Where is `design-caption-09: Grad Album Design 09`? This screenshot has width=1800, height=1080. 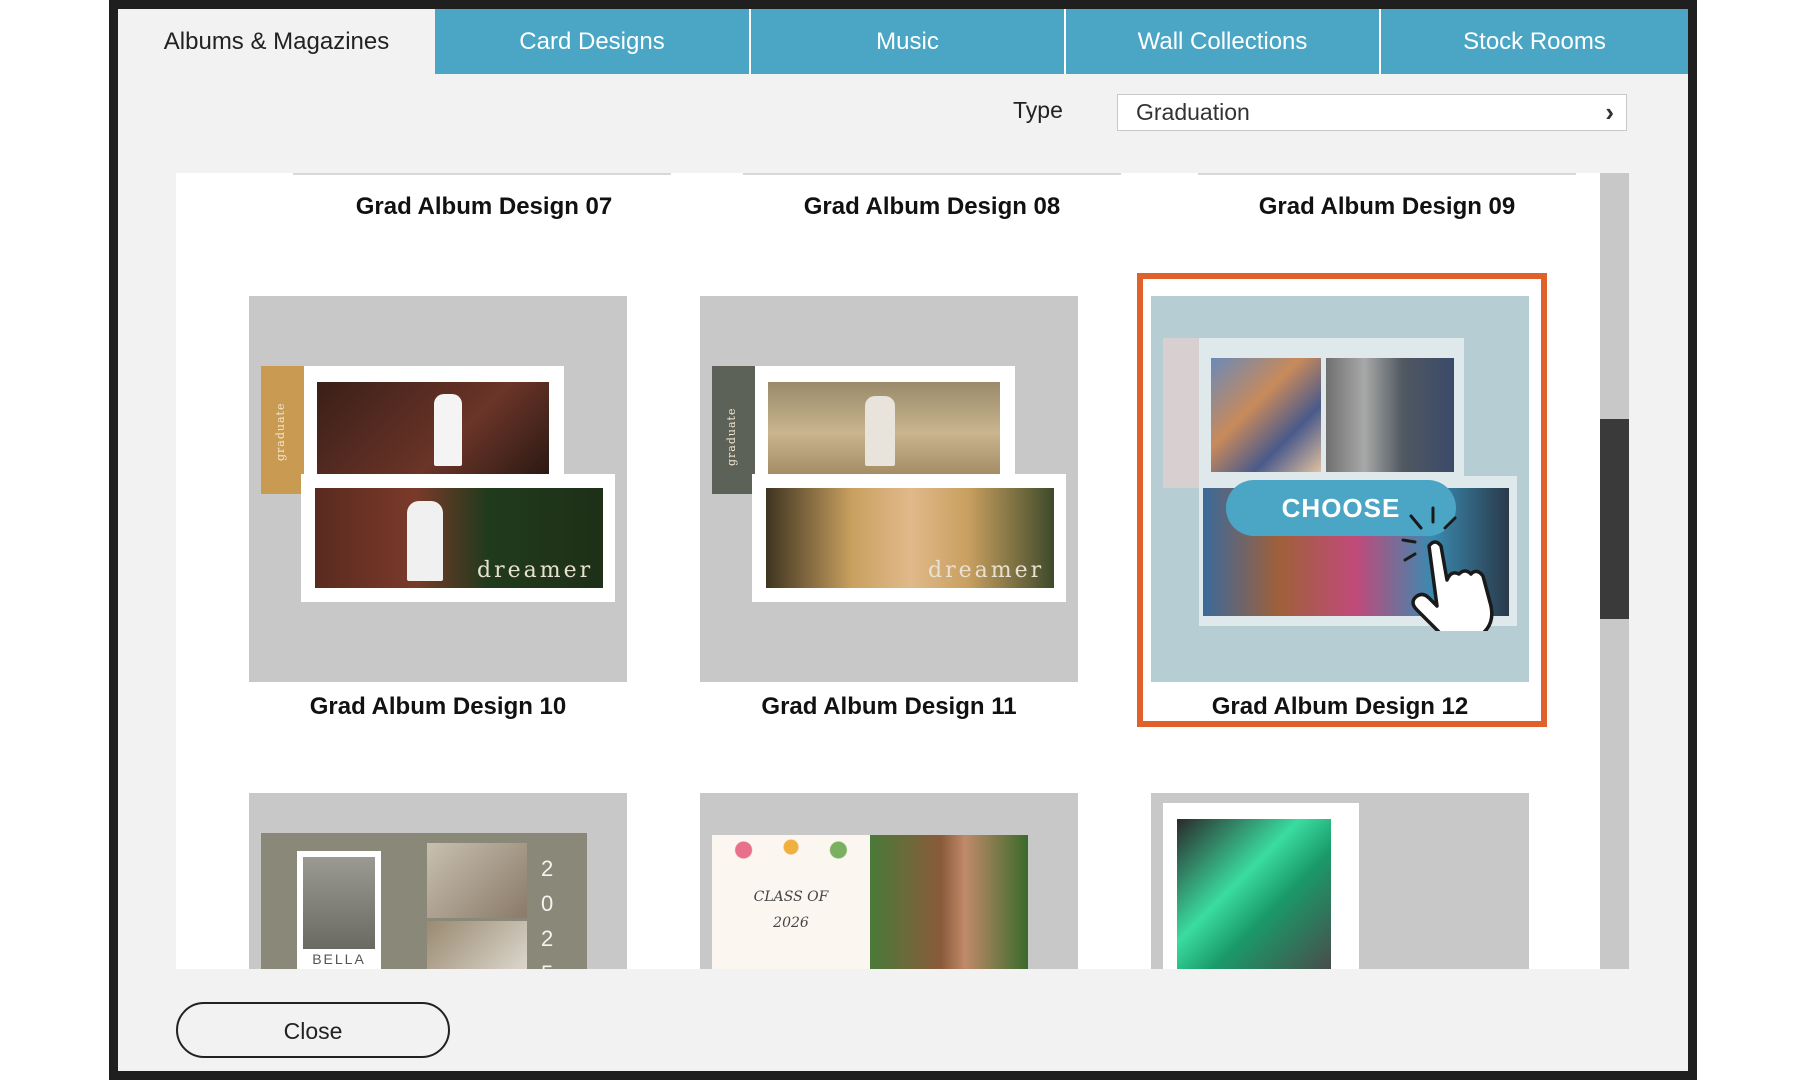 design-caption-09: Grad Album Design 09 is located at coordinates (1387, 206).